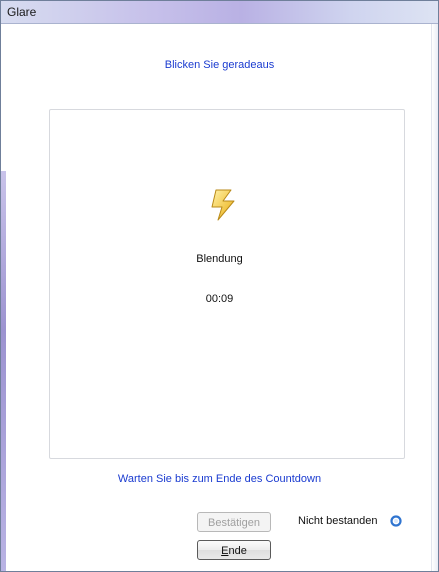 This screenshot has width=439, height=572. I want to click on window-left-border, so click(3, 371).